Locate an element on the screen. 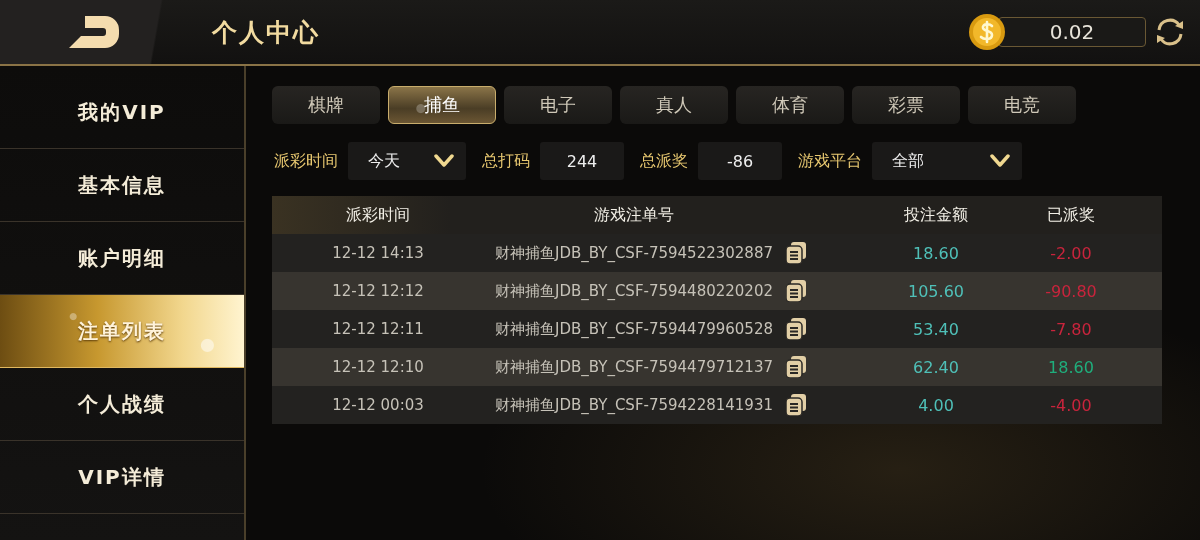 The image size is (1200, 540). bet-amount-cell-text: 62.40 is located at coordinates (936, 367).